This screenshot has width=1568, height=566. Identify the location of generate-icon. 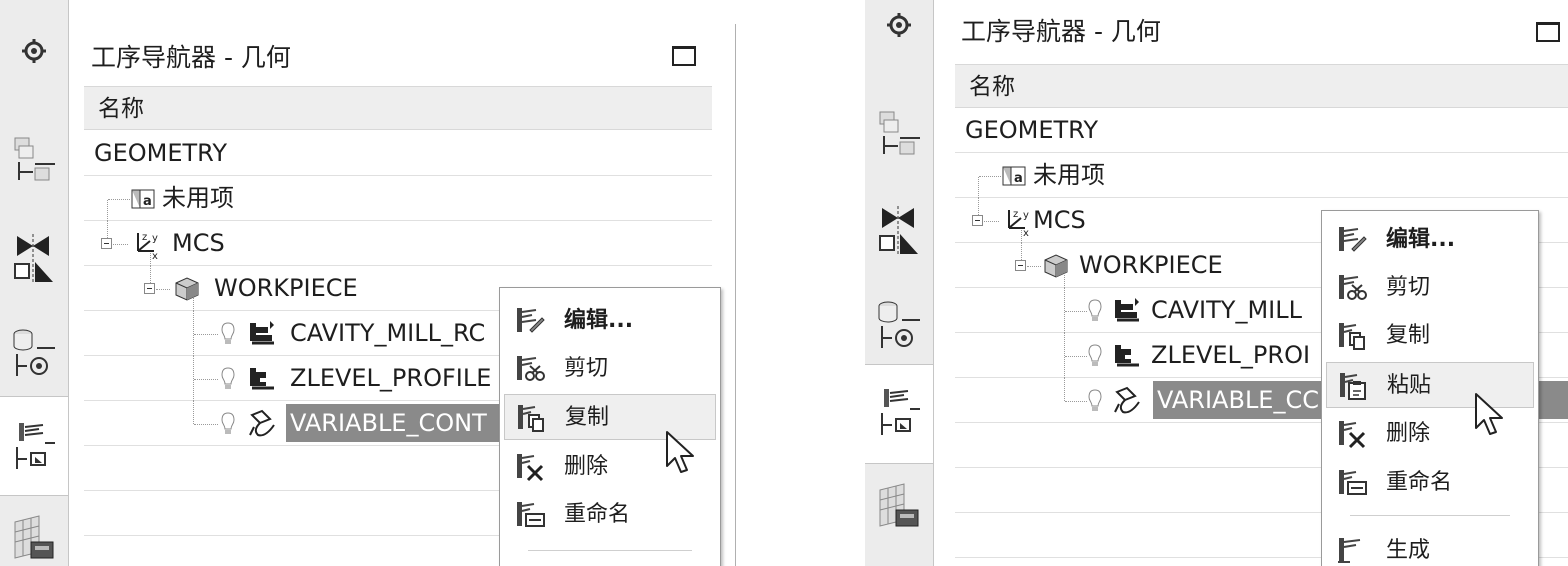
(1352, 551).